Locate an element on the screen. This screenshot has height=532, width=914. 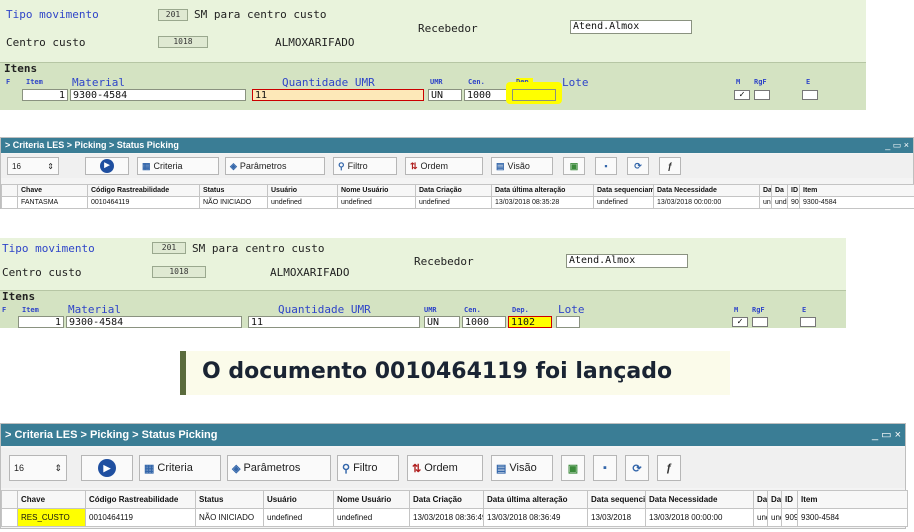
row-material-field: 9300-4584 is located at coordinates (158, 95).